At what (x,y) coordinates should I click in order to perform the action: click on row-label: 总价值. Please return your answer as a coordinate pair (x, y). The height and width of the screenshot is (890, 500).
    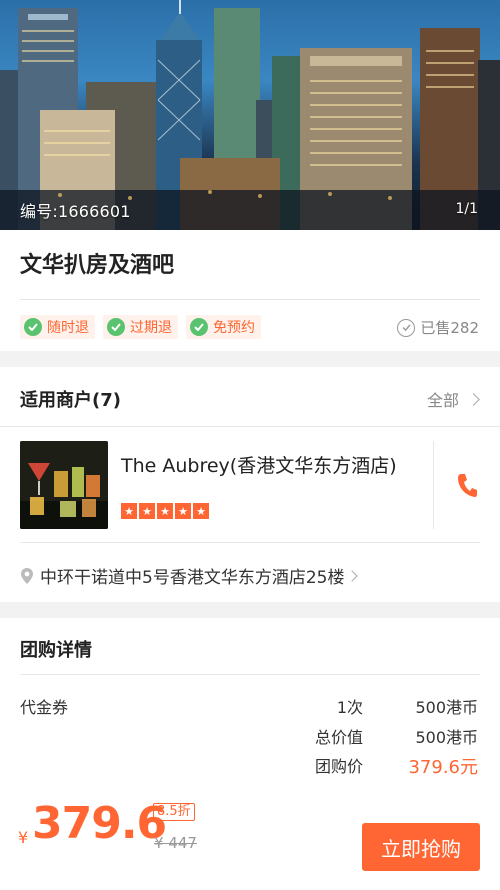
    Looking at the image, I should click on (338, 737).